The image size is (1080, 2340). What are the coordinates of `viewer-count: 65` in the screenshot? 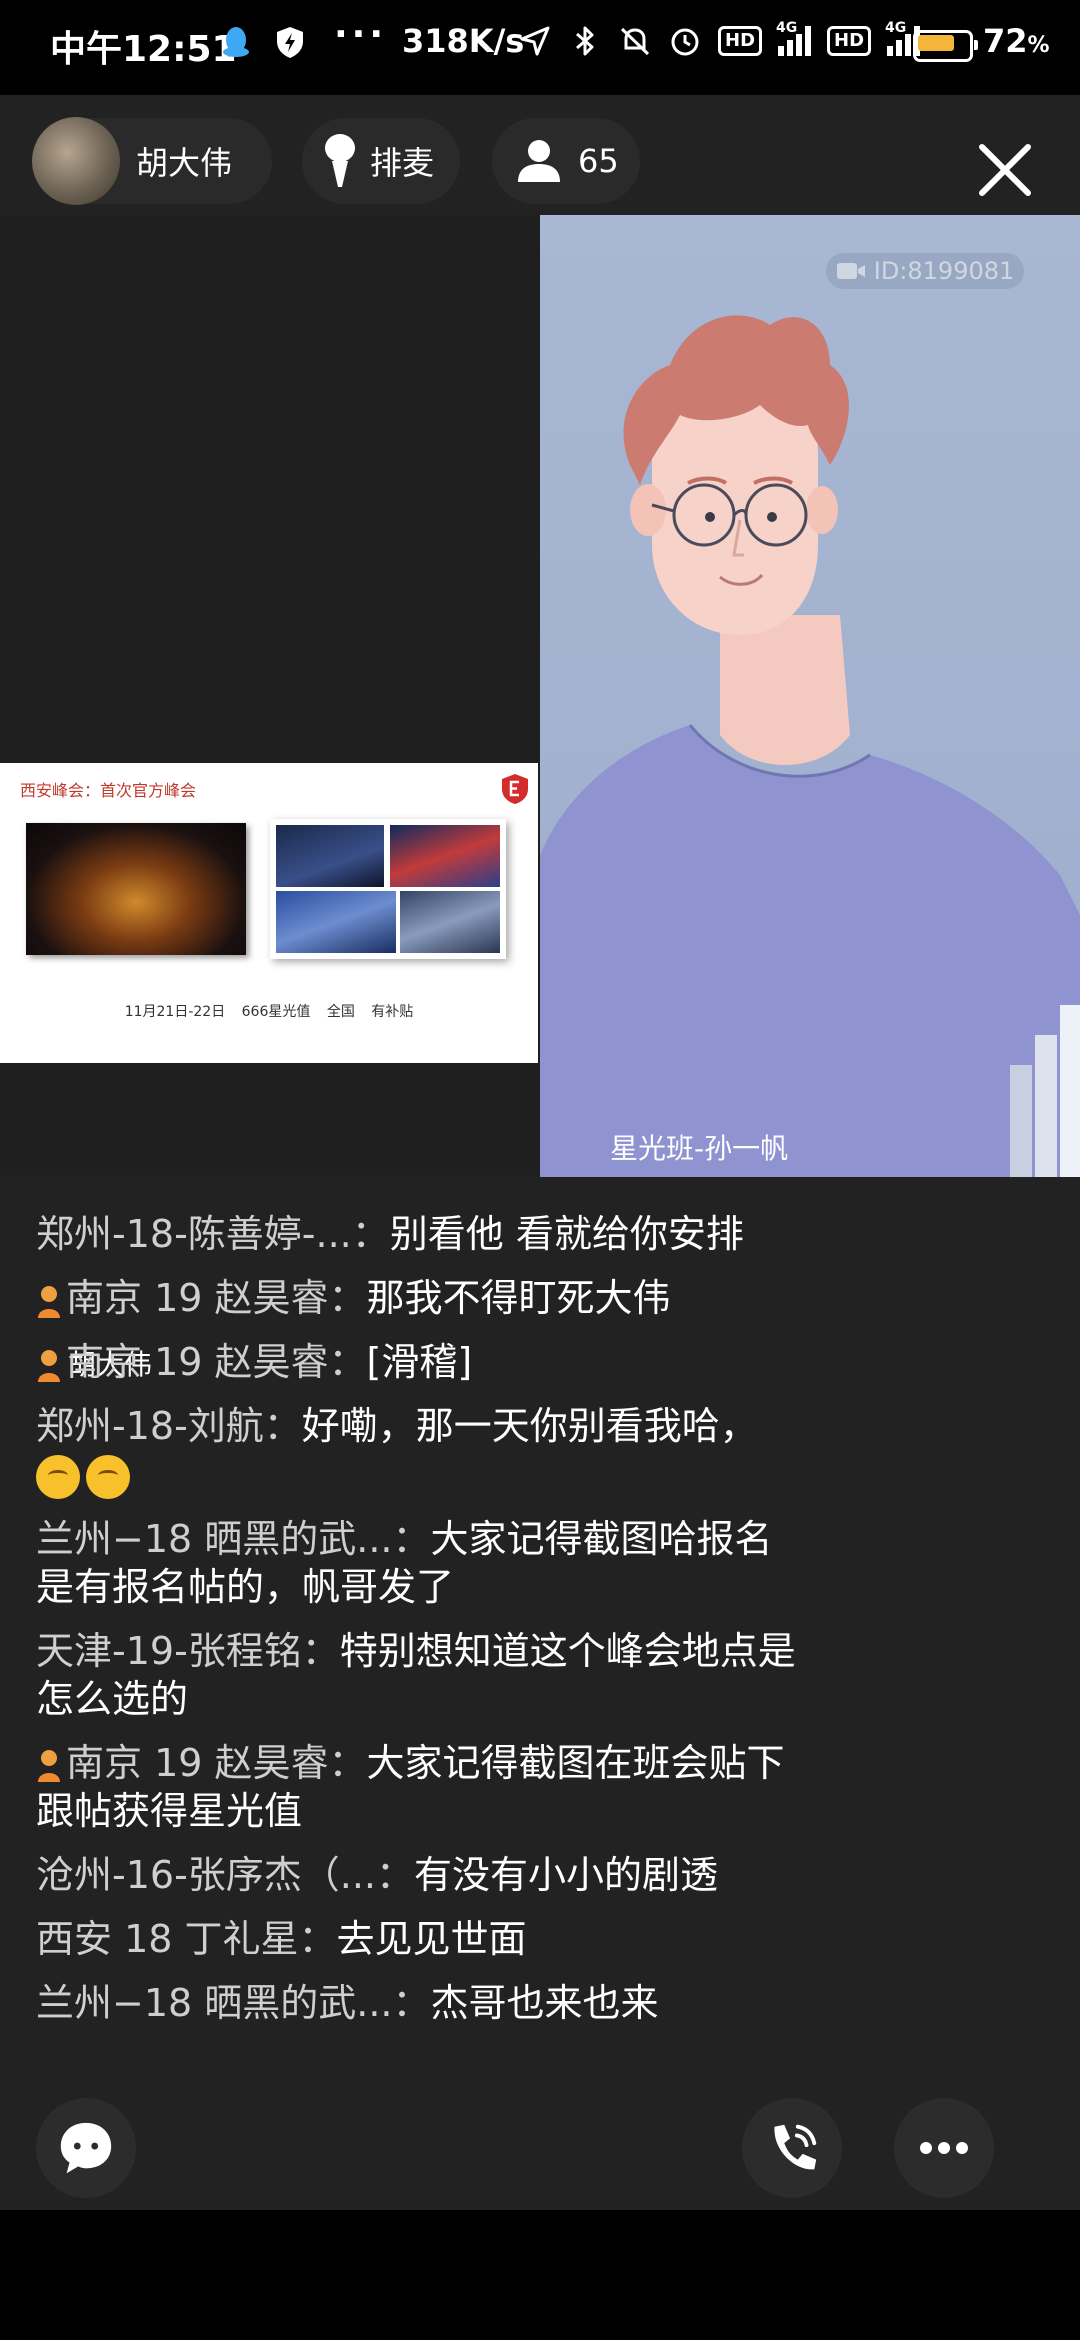 It's located at (598, 161).